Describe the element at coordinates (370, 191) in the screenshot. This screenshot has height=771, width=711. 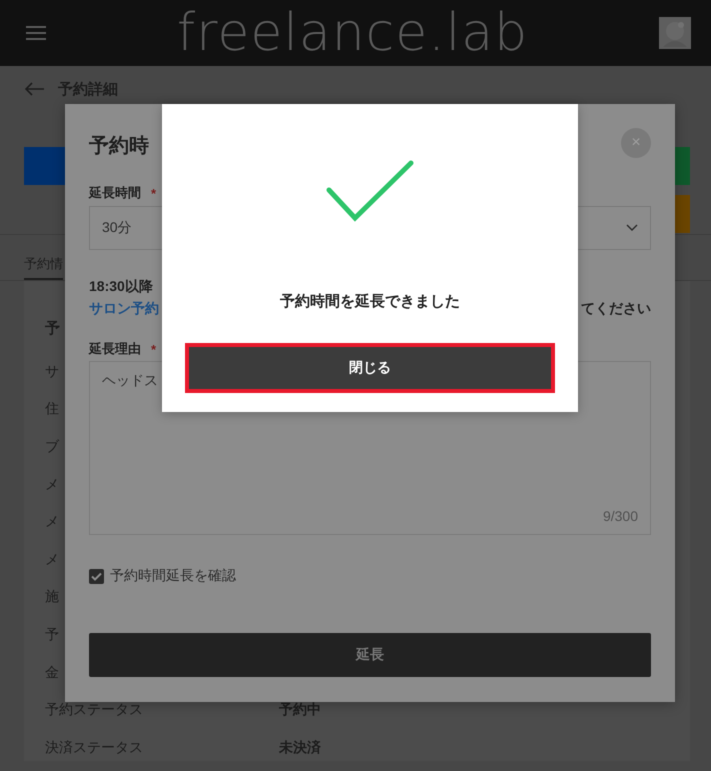
I see `check-icon` at that location.